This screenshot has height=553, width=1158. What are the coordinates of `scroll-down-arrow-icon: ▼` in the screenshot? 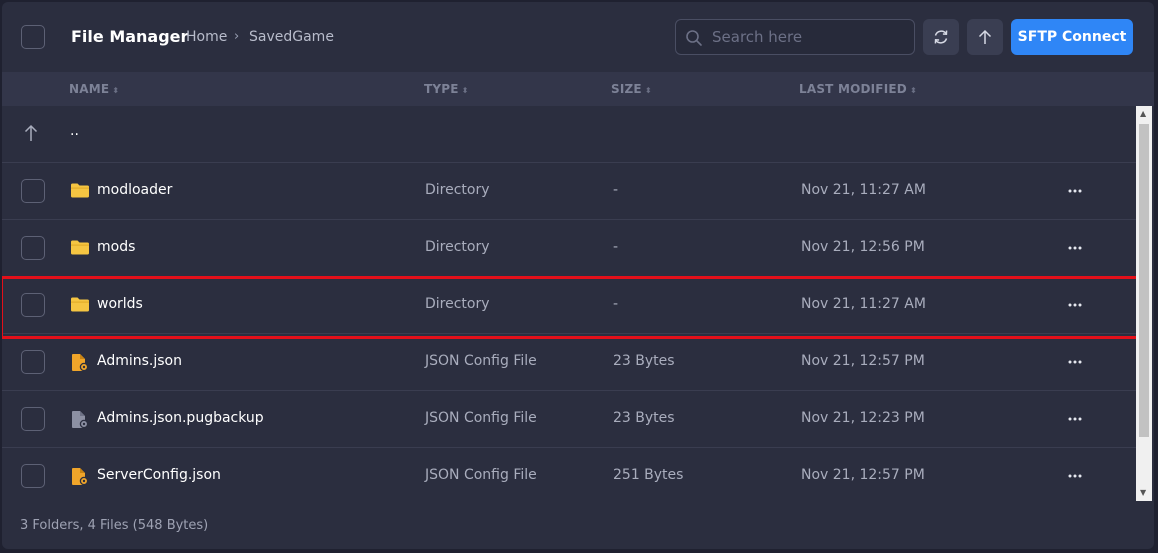 It's located at (1143, 492).